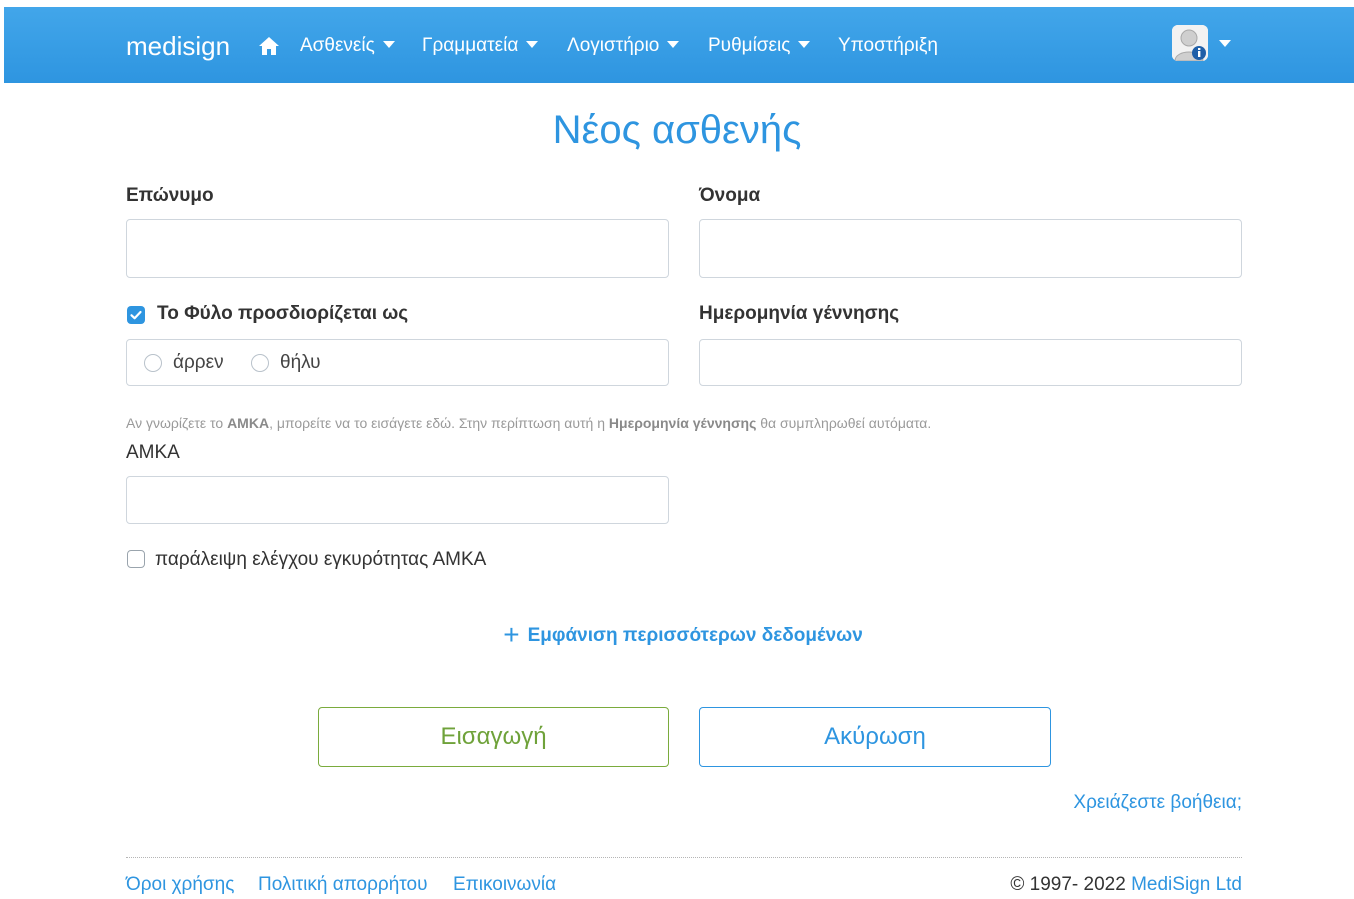 The width and height of the screenshot is (1354, 899). What do you see at coordinates (684, 857) in the screenshot?
I see `footer-divider` at bounding box center [684, 857].